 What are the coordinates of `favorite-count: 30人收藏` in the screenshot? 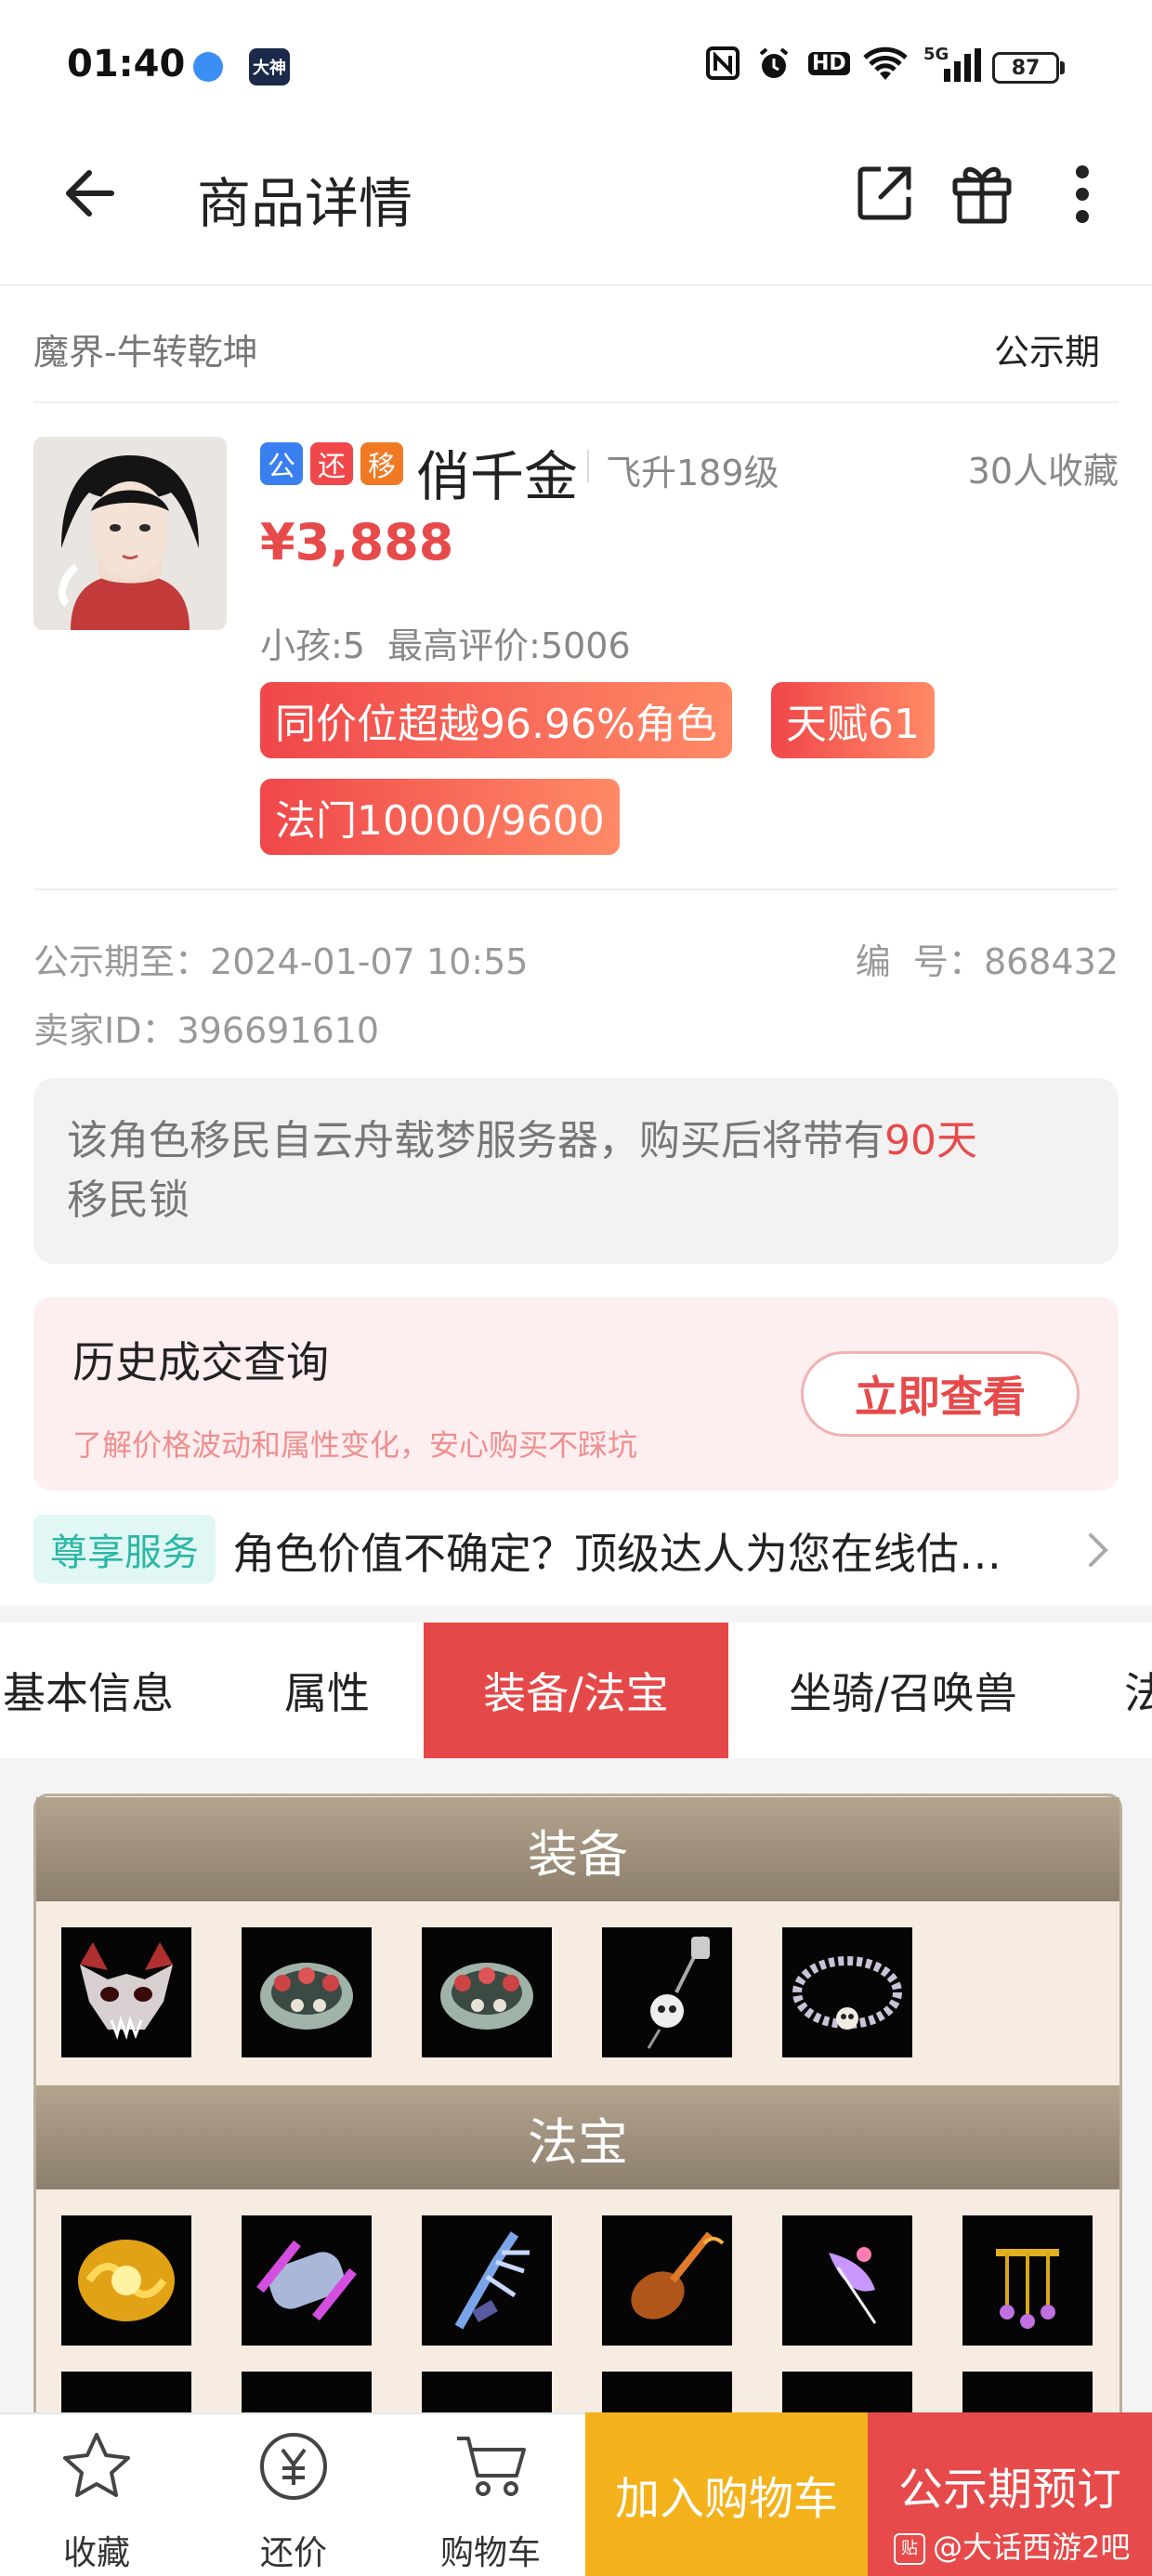 It's located at (1043, 471).